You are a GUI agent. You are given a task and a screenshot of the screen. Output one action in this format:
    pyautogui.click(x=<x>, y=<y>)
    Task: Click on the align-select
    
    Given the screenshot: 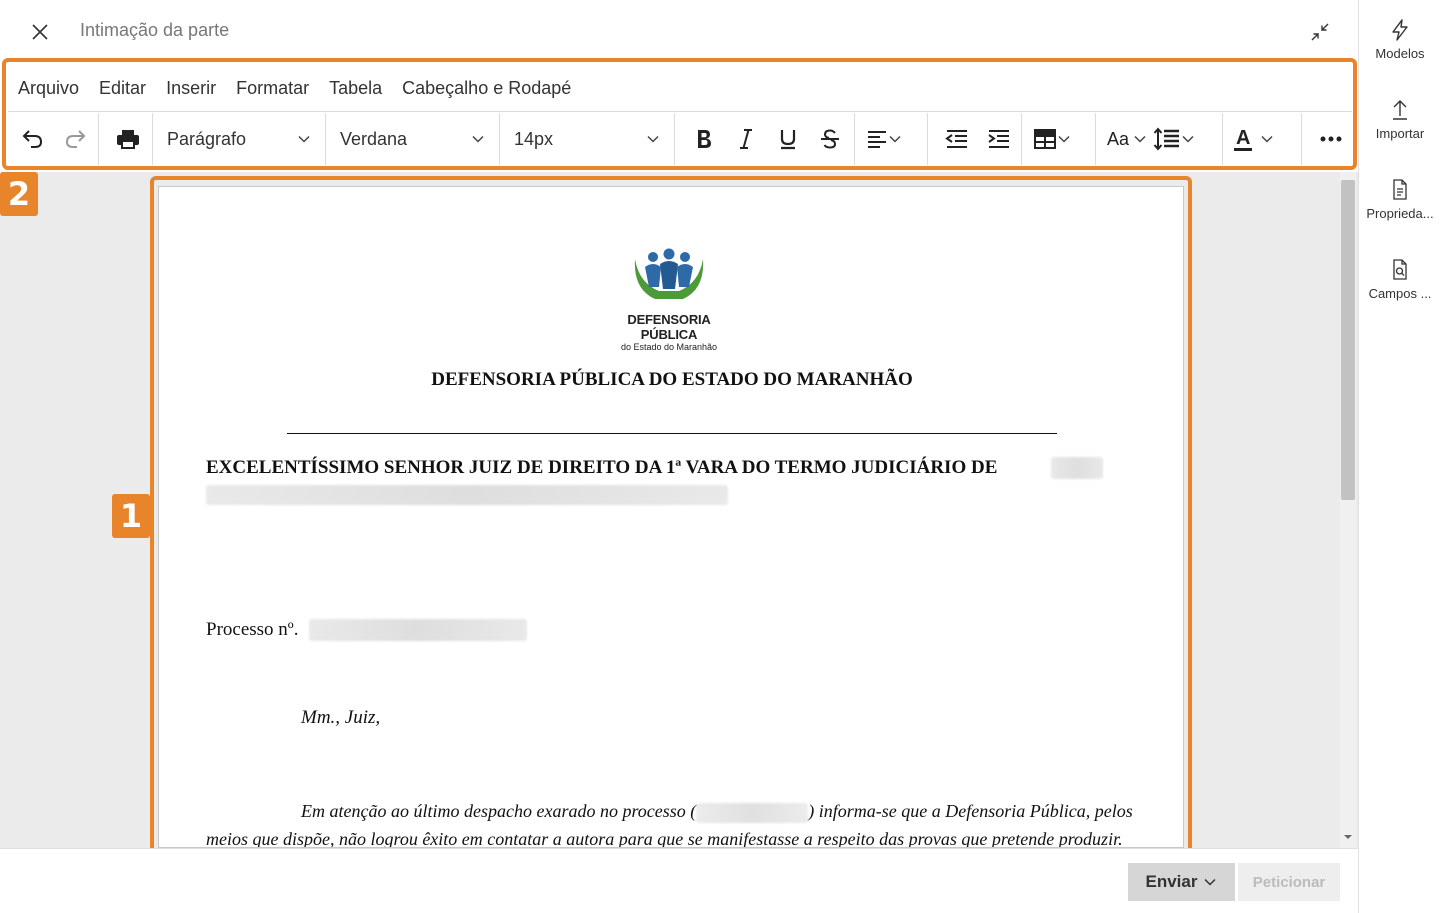 What is the action you would take?
    pyautogui.click(x=884, y=139)
    